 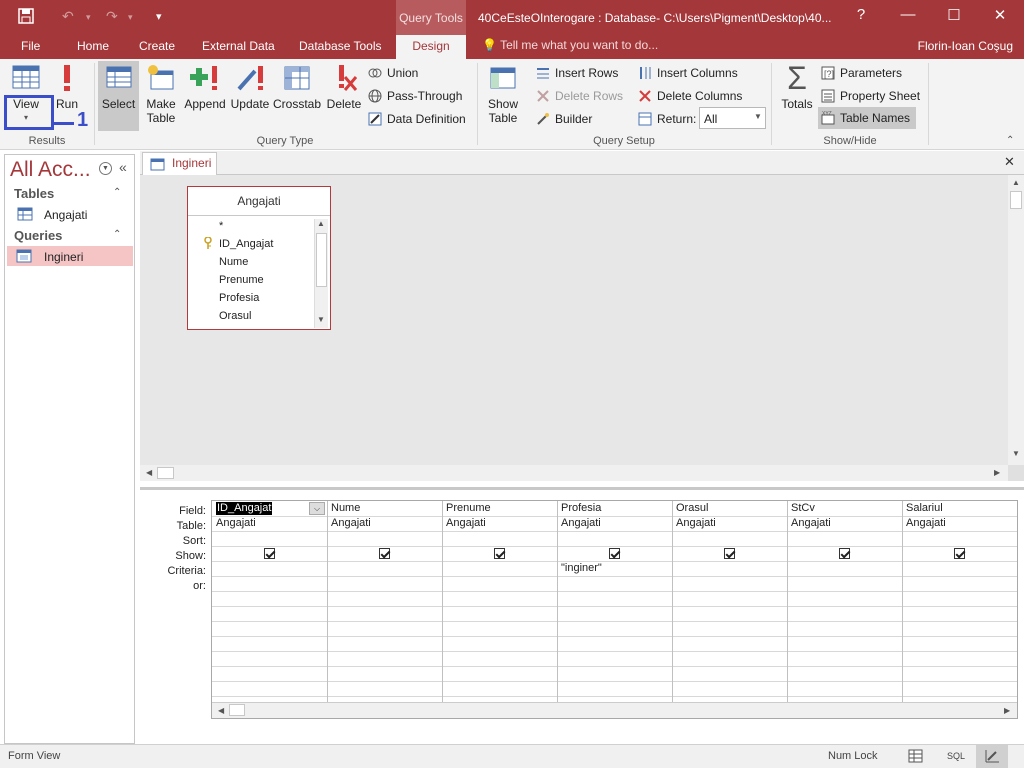 What do you see at coordinates (38, 235) in the screenshot?
I see `queries-header: Queries` at bounding box center [38, 235].